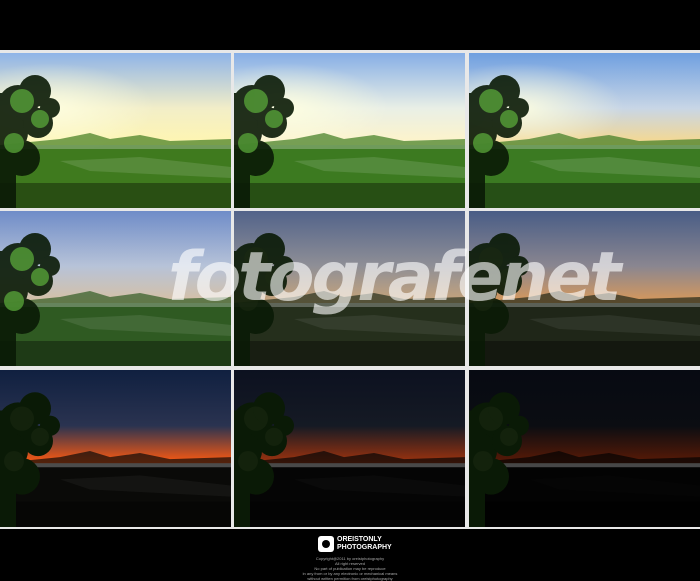 The width and height of the screenshot is (700, 581). I want to click on camera-icon, so click(326, 544).